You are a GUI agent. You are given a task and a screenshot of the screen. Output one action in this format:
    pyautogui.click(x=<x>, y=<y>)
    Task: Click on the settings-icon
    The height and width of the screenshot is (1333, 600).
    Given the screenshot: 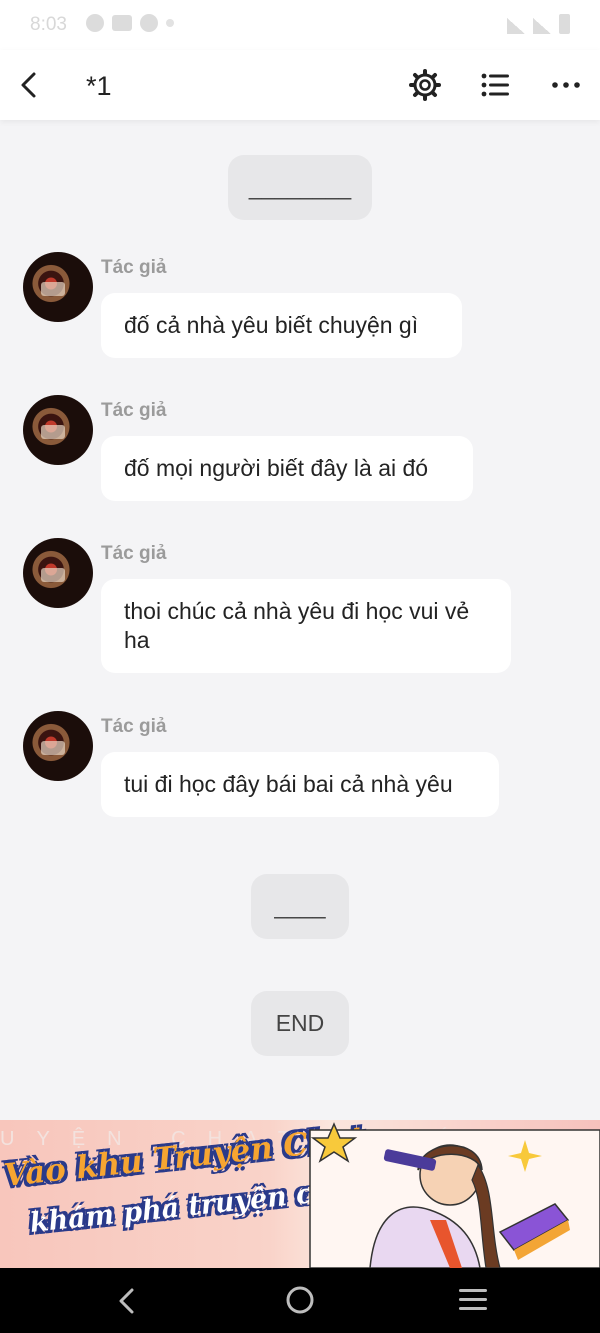 What is the action you would take?
    pyautogui.click(x=425, y=85)
    